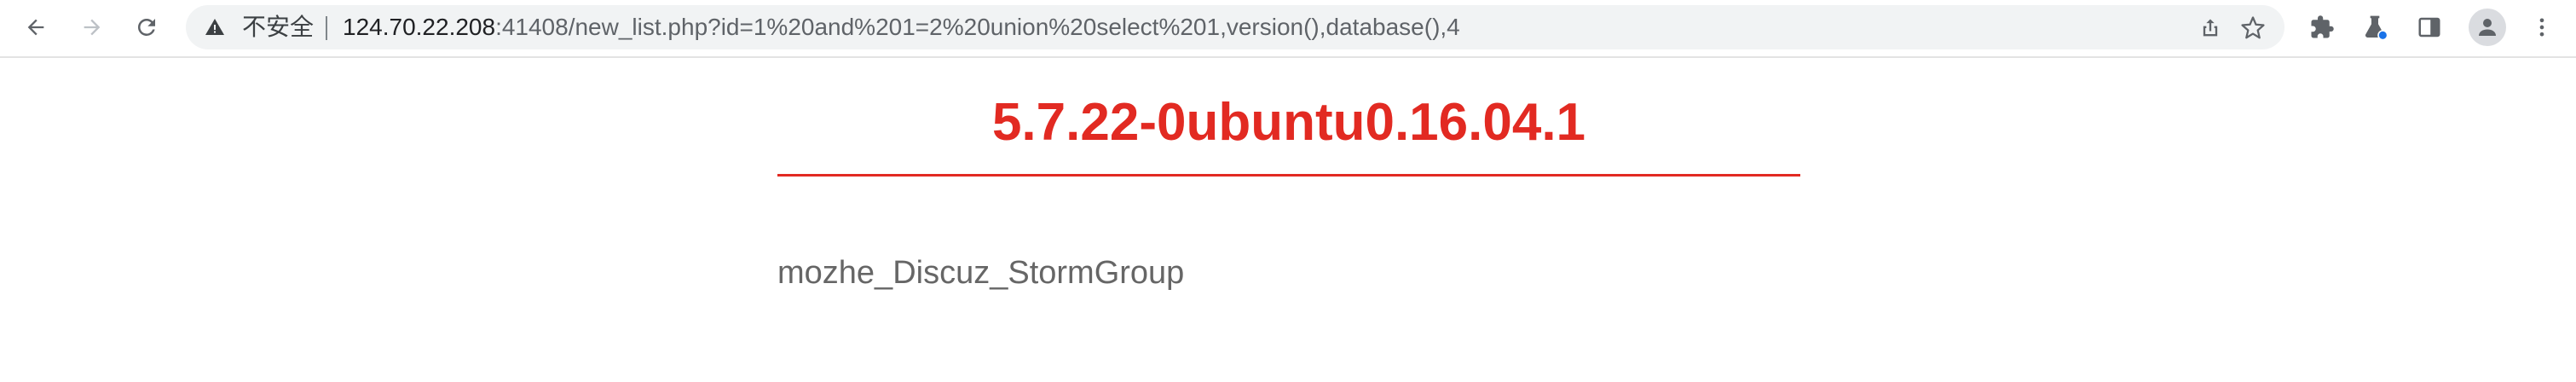  I want to click on side-panel-icon, so click(2429, 27).